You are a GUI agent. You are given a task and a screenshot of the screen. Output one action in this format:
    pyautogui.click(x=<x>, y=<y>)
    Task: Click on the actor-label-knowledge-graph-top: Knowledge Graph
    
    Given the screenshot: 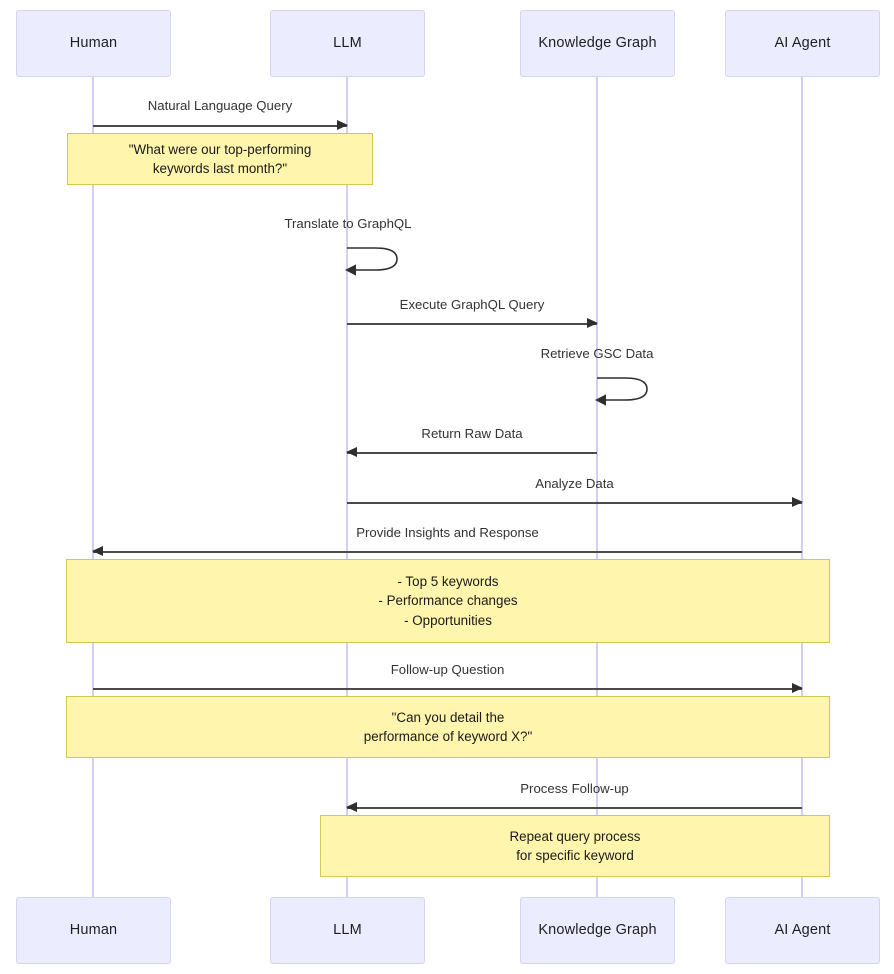 What is the action you would take?
    pyautogui.click(x=597, y=42)
    